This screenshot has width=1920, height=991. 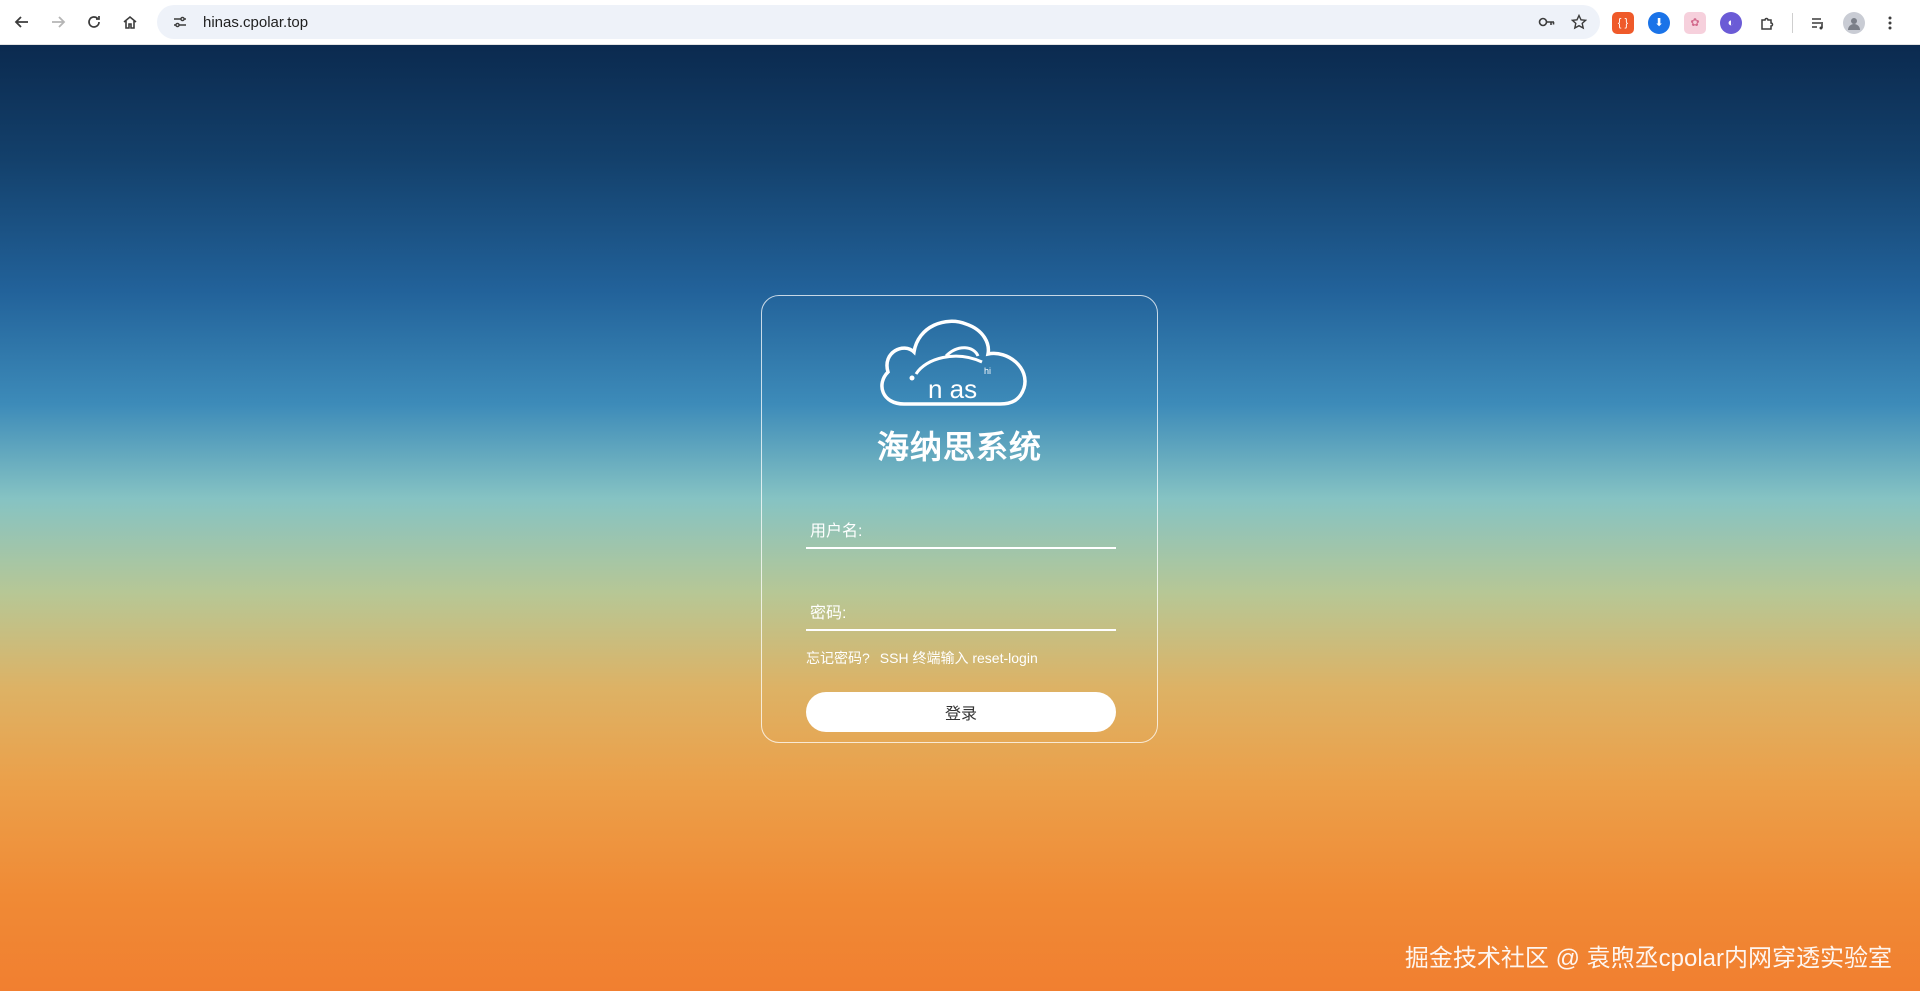 I want to click on home-icon, so click(x=130, y=22).